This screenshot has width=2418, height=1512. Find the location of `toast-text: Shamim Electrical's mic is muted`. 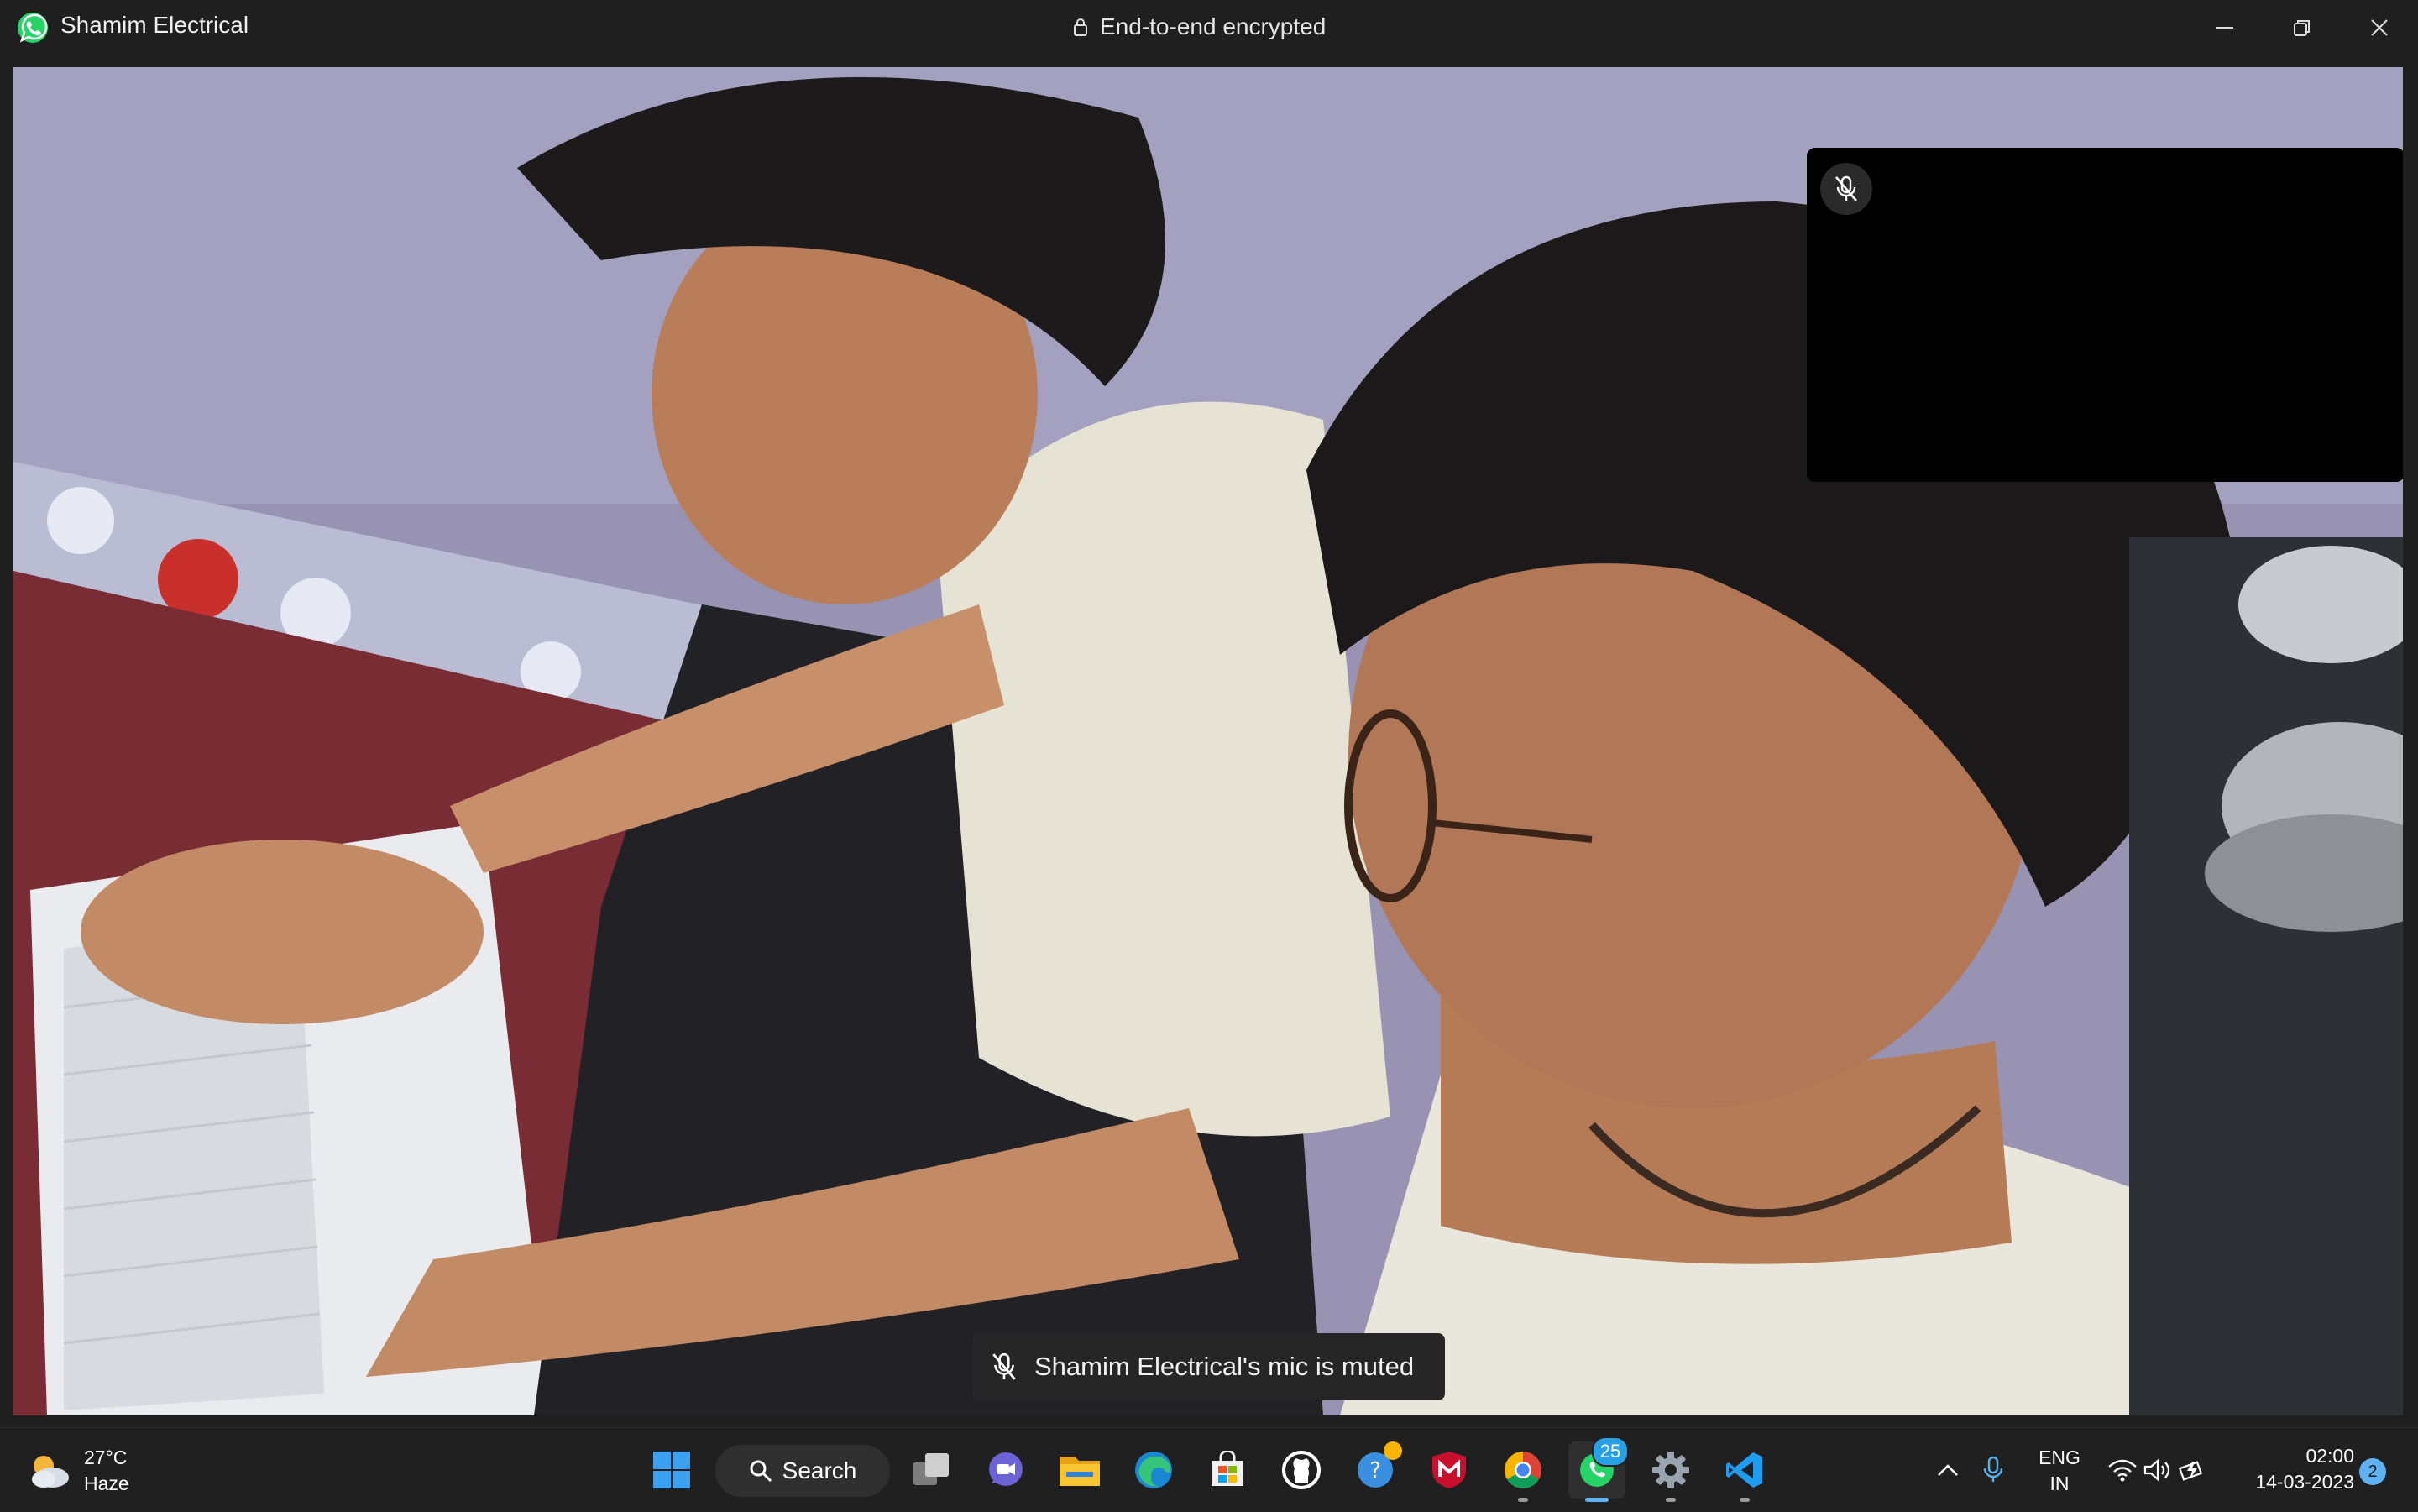

toast-text: Shamim Electrical's mic is muted is located at coordinates (1224, 1366).